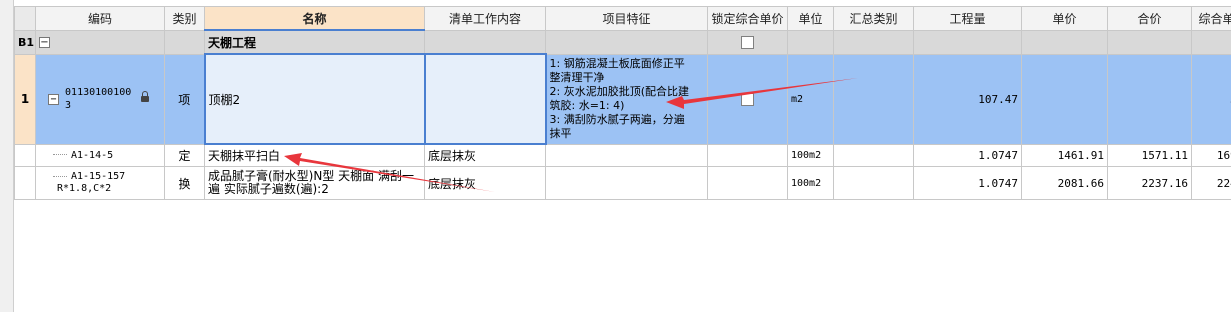  I want to click on sub-total: 2237.16, so click(1149, 183).